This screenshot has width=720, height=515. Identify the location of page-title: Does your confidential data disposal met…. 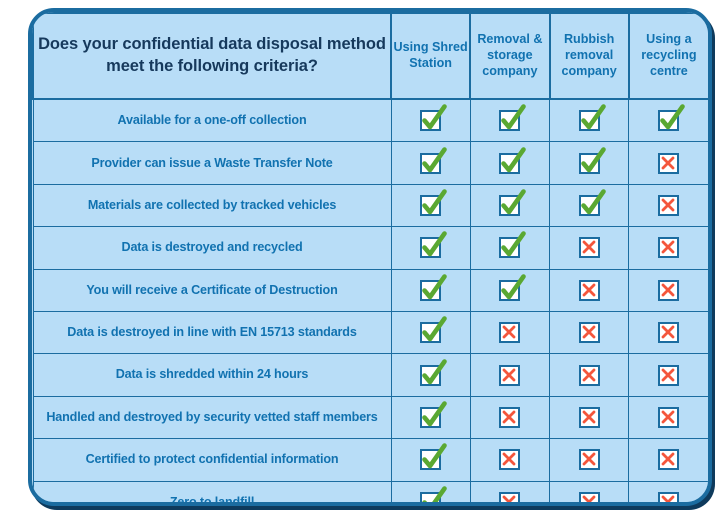
(212, 55).